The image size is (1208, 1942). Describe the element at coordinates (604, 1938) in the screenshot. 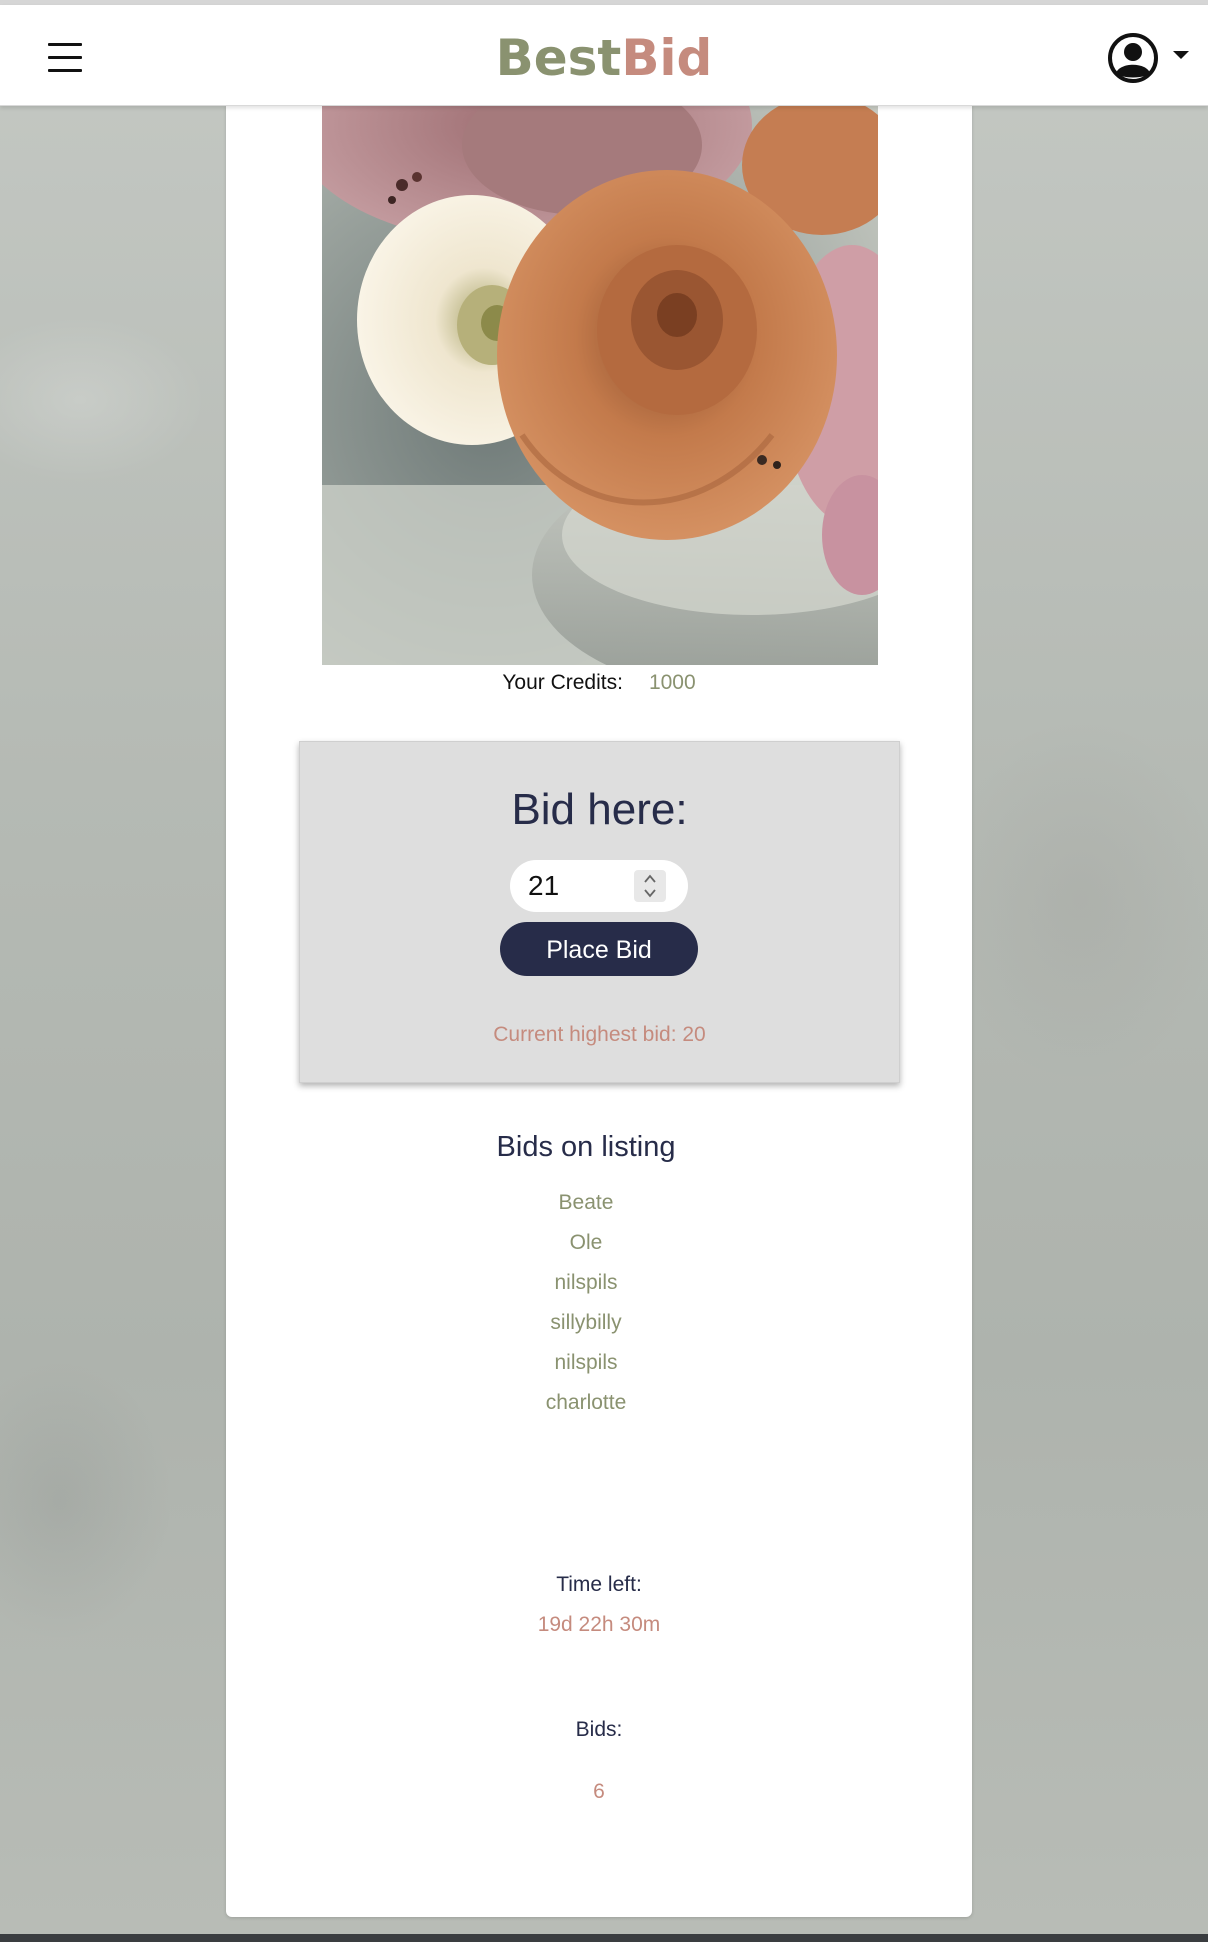

I see `window-bottom-edge` at that location.